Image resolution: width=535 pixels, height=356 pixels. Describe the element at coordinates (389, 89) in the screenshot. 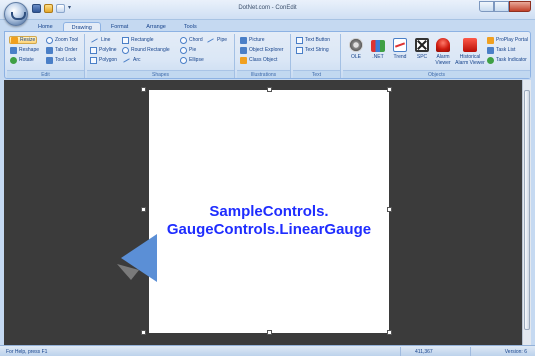

I see `resize-handle-top-right` at that location.